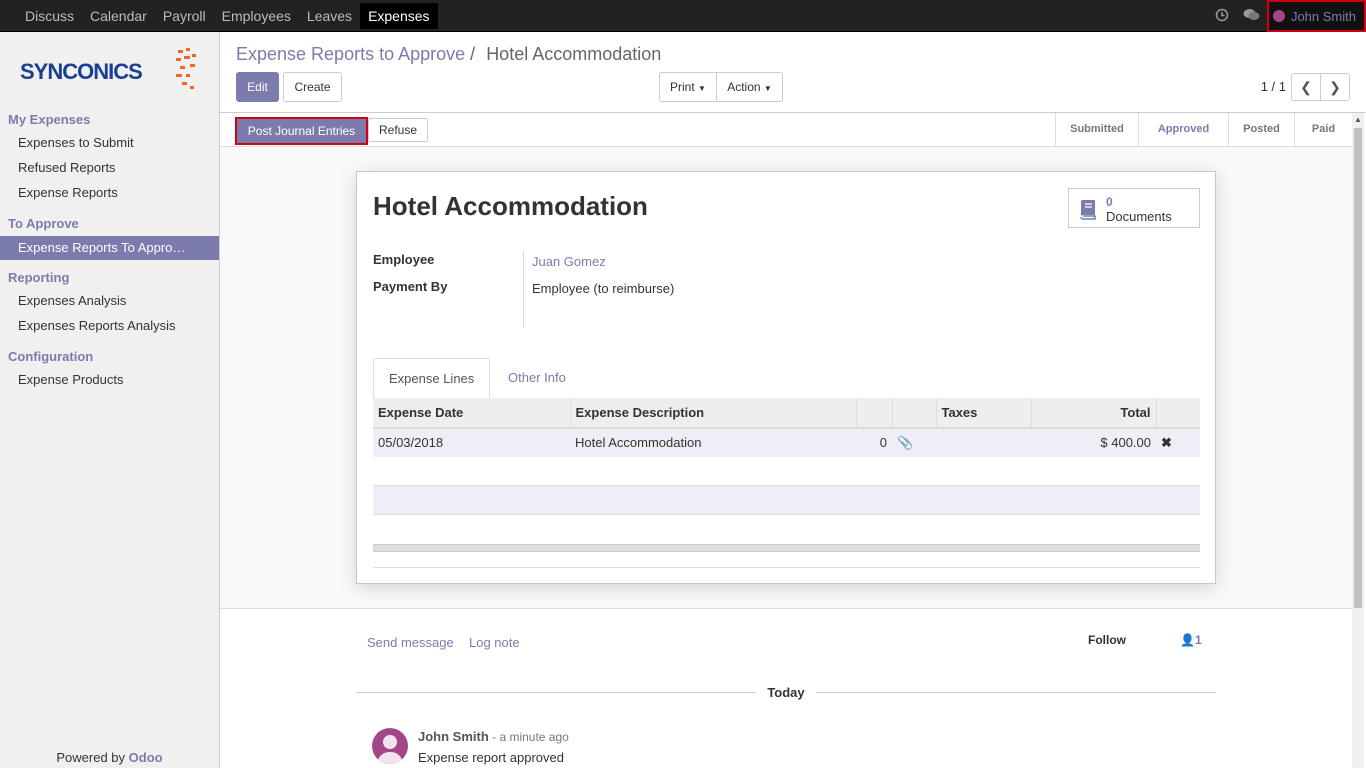  I want to click on documents-label: Documents, so click(1139, 216).